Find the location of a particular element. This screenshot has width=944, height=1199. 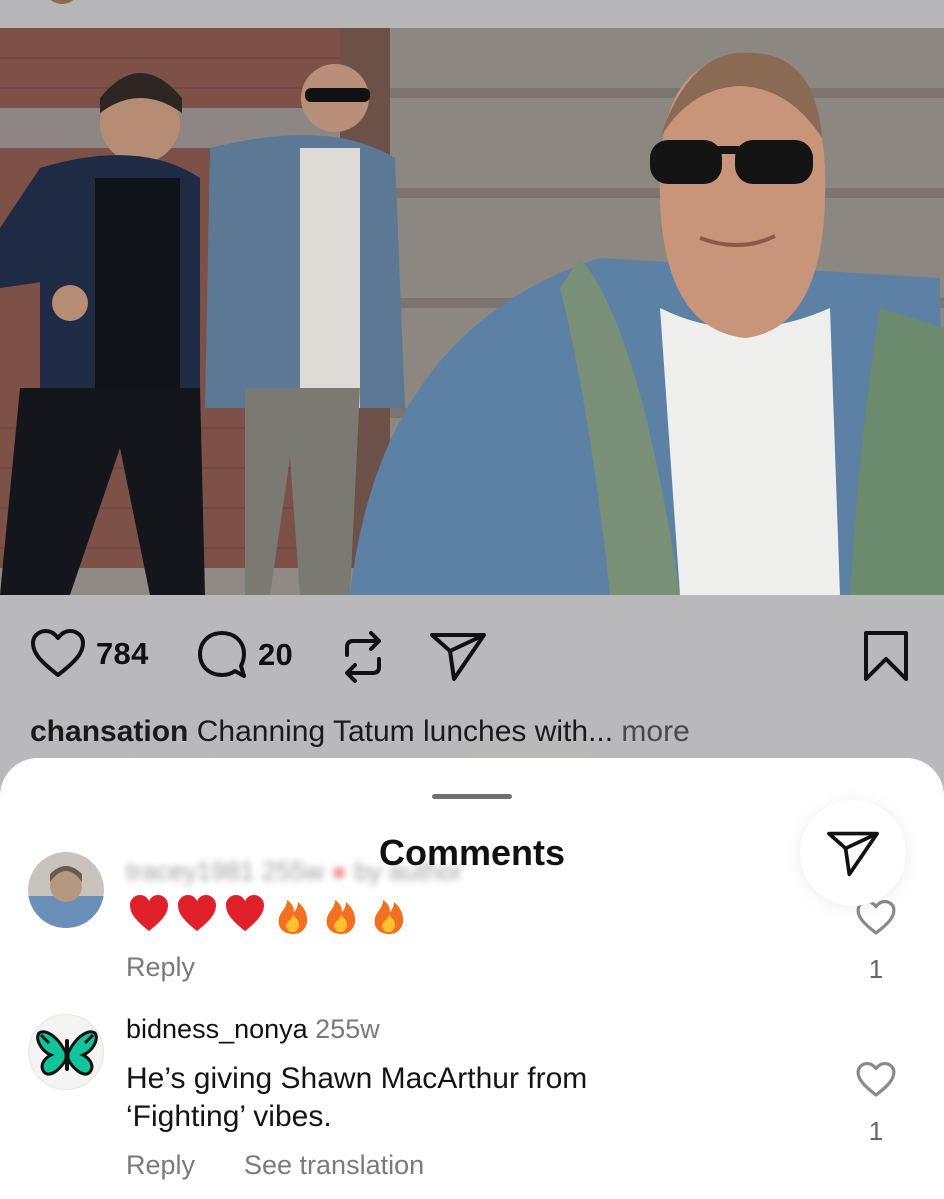

repost-action is located at coordinates (363, 657).